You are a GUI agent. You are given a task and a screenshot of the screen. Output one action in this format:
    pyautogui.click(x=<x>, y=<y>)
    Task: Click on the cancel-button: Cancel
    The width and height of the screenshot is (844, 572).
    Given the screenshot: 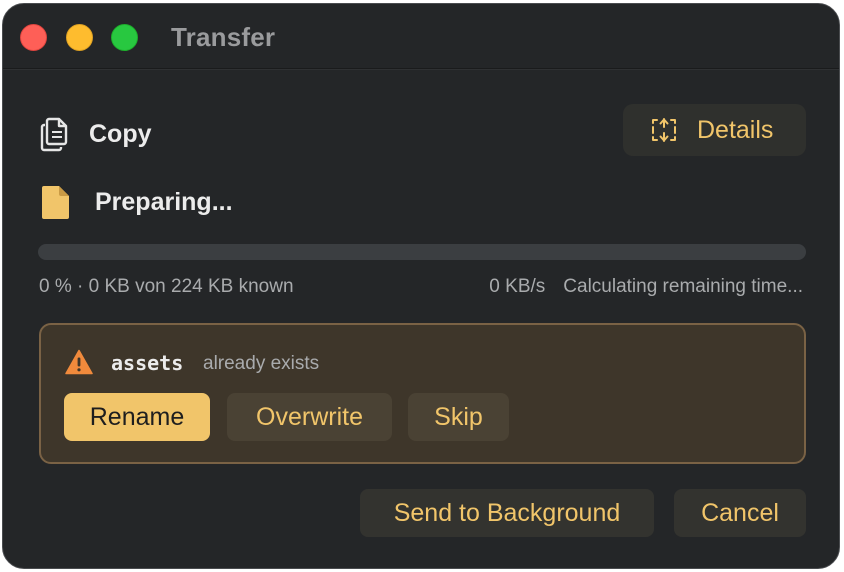 What is the action you would take?
    pyautogui.click(x=740, y=513)
    